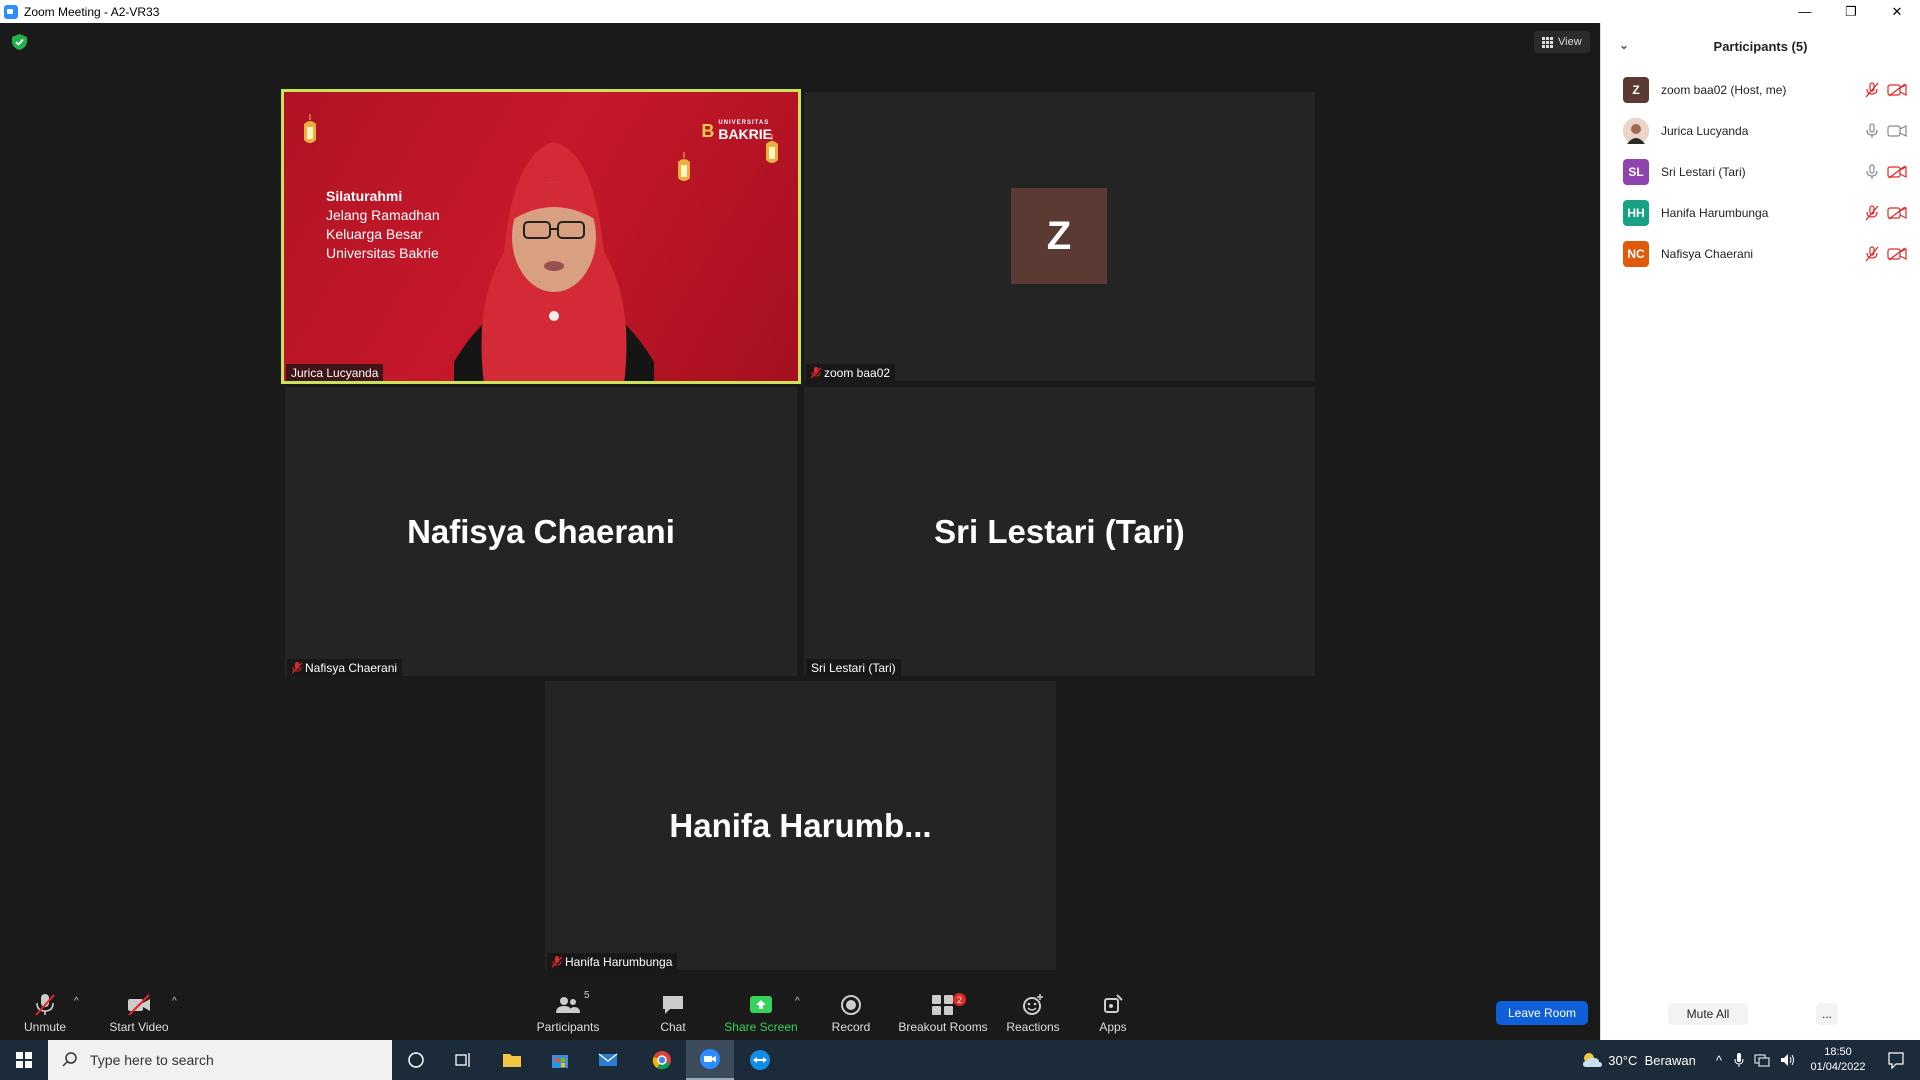 The height and width of the screenshot is (1080, 1920). Describe the element at coordinates (1896, 1060) in the screenshot. I see `notification-icon` at that location.